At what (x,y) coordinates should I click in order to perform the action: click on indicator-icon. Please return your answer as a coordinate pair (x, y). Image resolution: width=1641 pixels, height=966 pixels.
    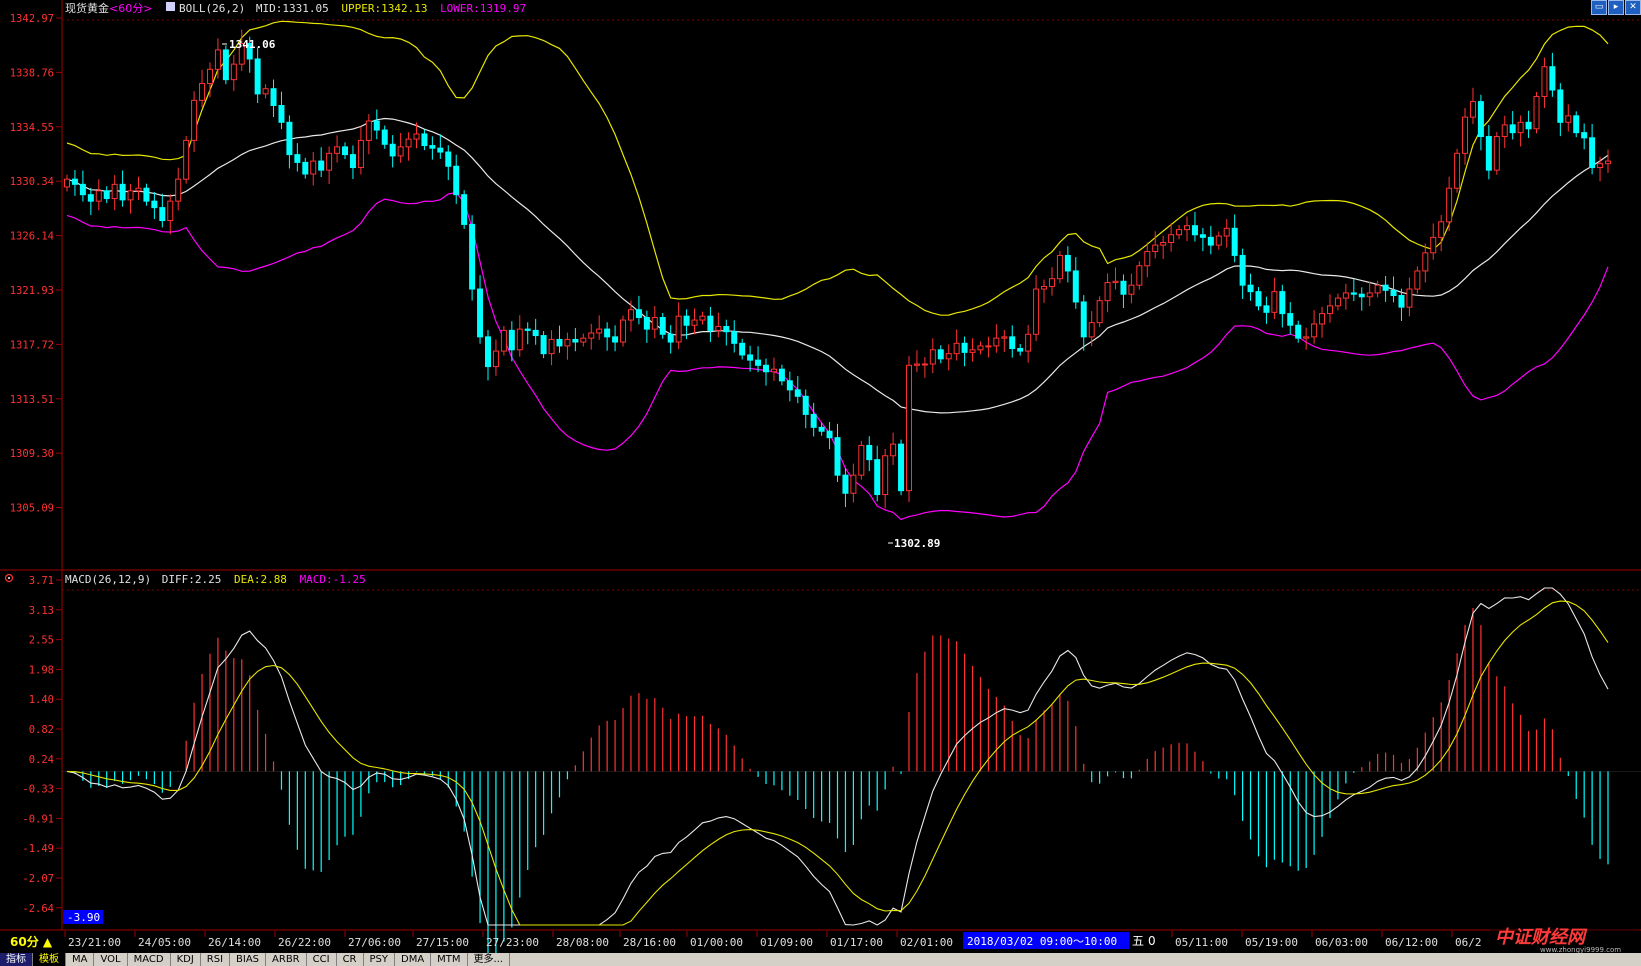
    Looking at the image, I should click on (170, 6).